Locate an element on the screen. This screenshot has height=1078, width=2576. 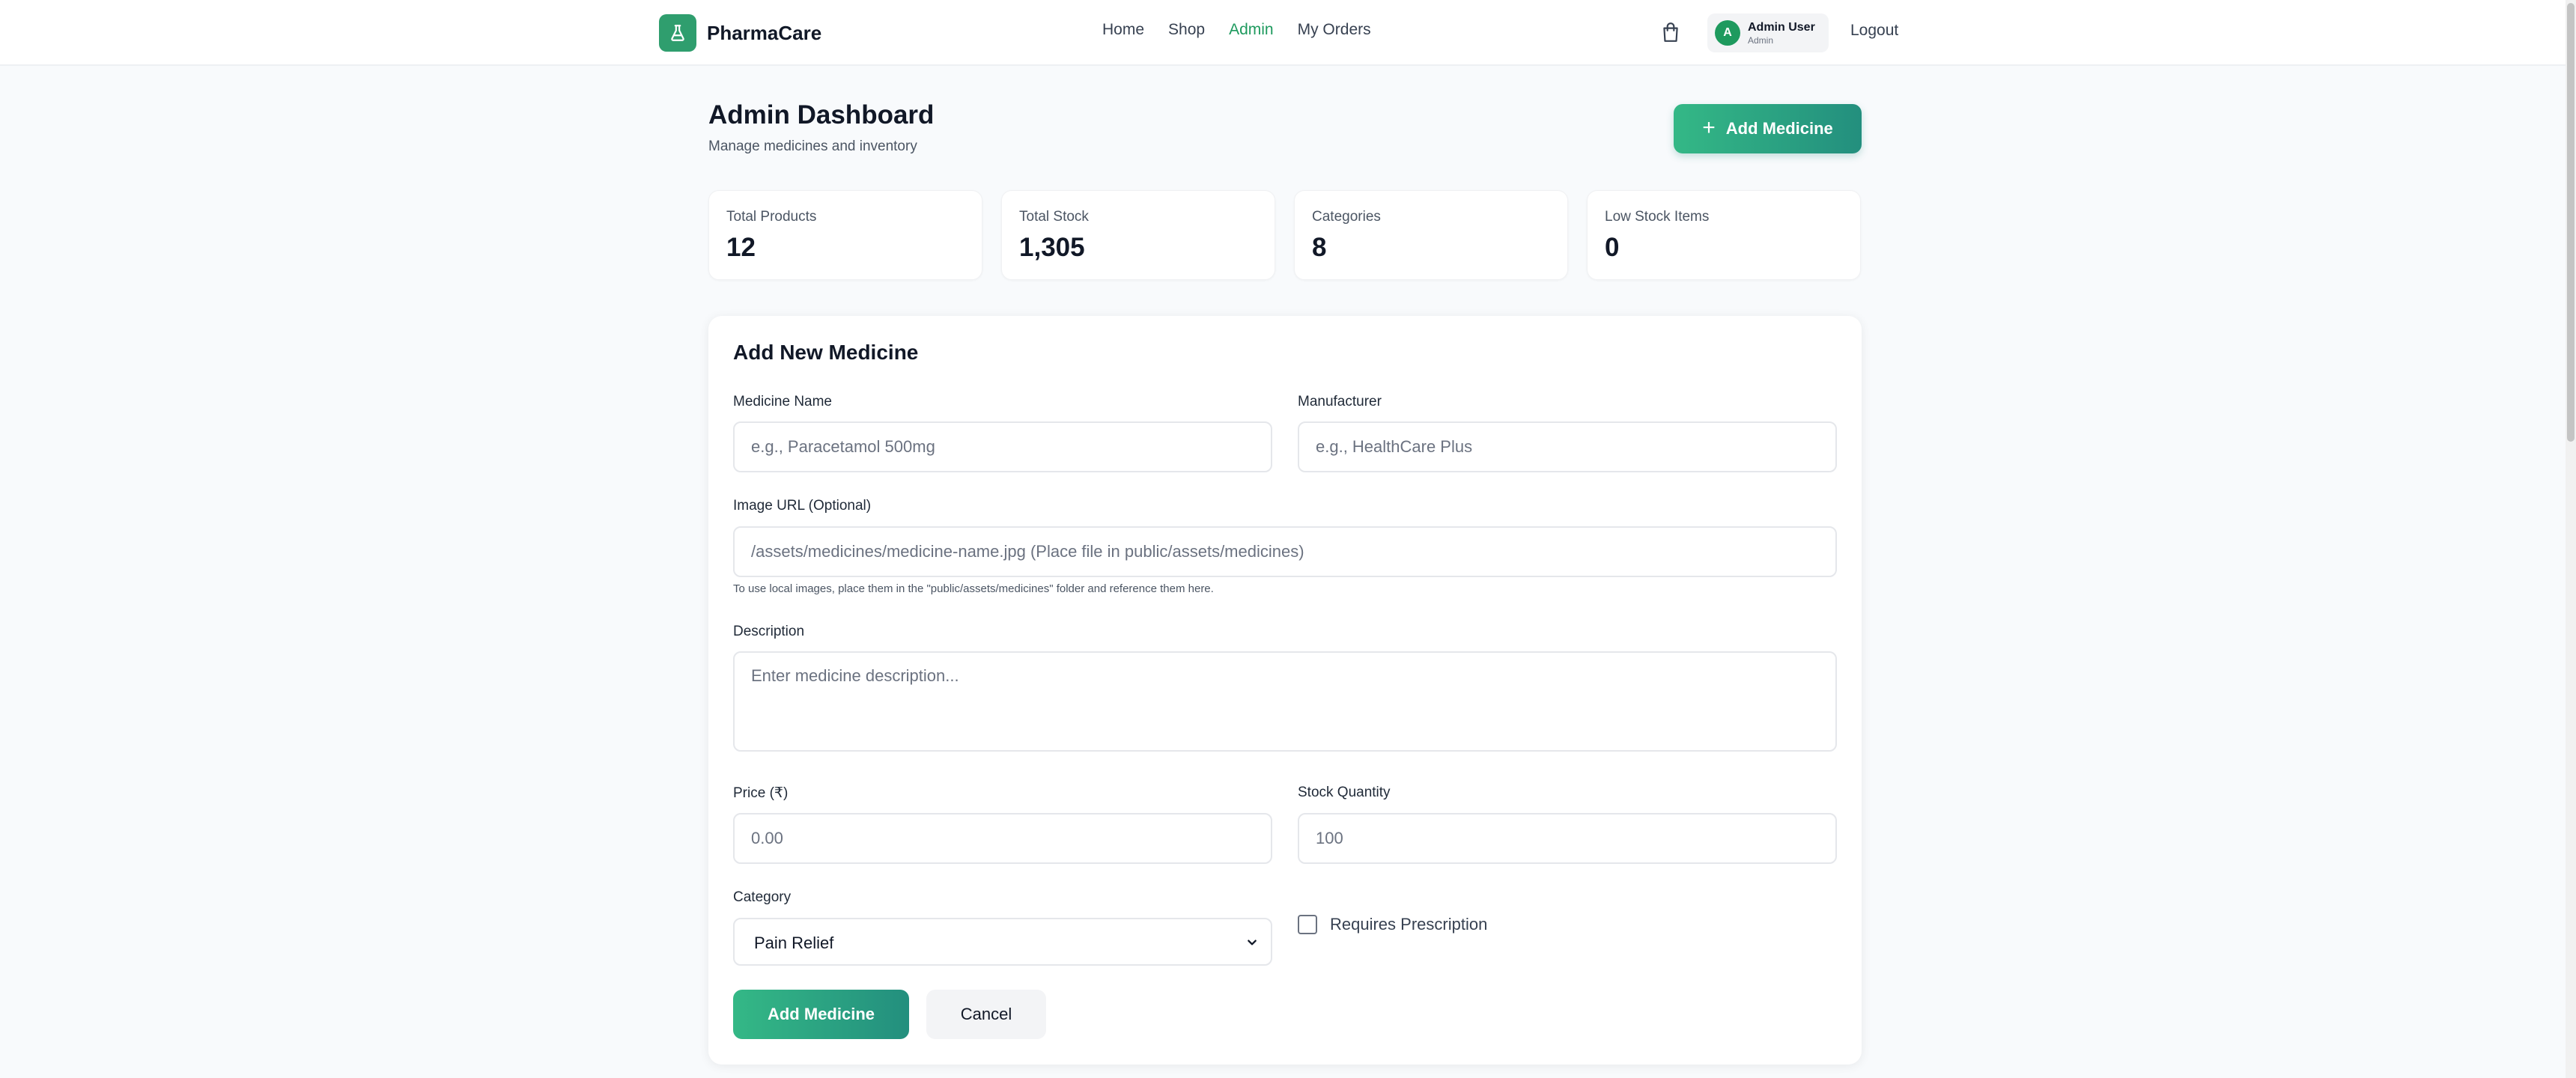
stat-label: Categories is located at coordinates (1346, 217).